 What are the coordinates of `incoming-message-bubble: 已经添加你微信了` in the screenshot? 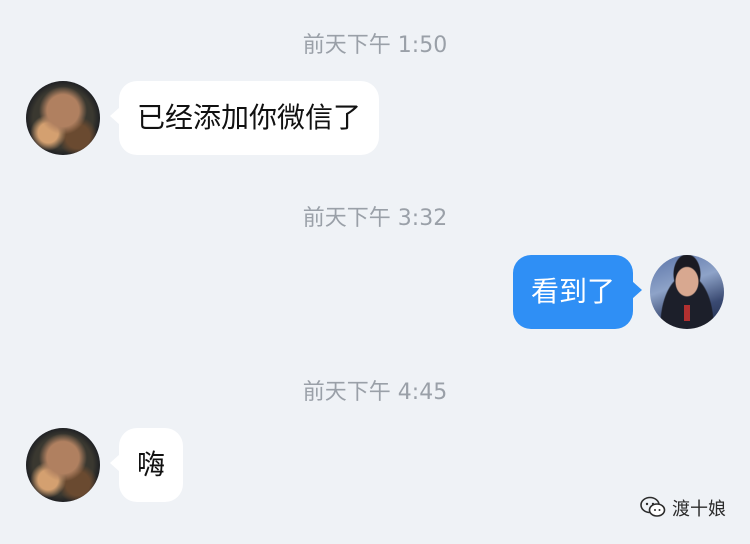 It's located at (244, 118).